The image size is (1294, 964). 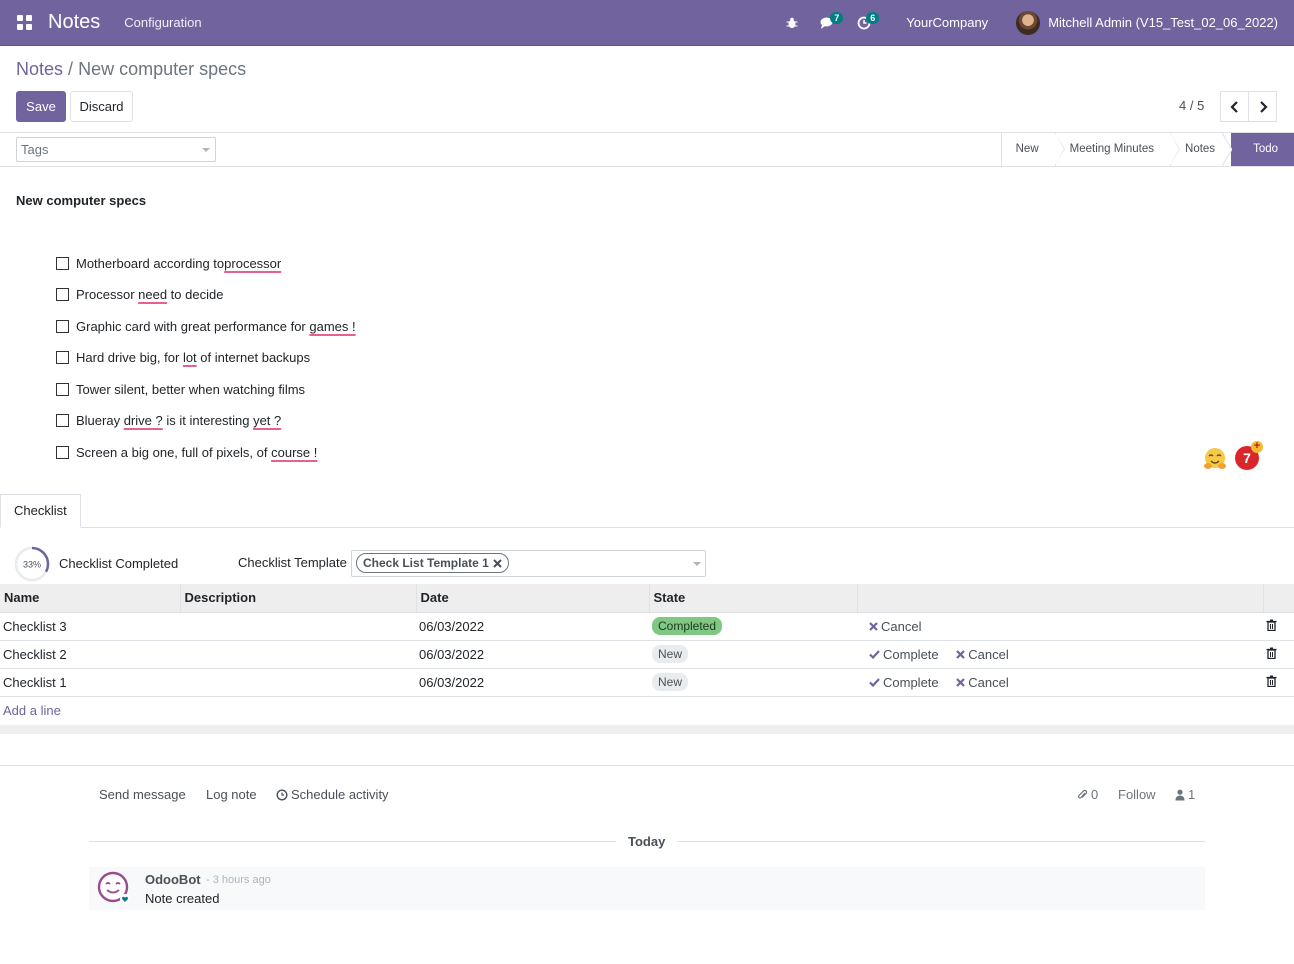 I want to click on clock-icon, so click(x=282, y=794).